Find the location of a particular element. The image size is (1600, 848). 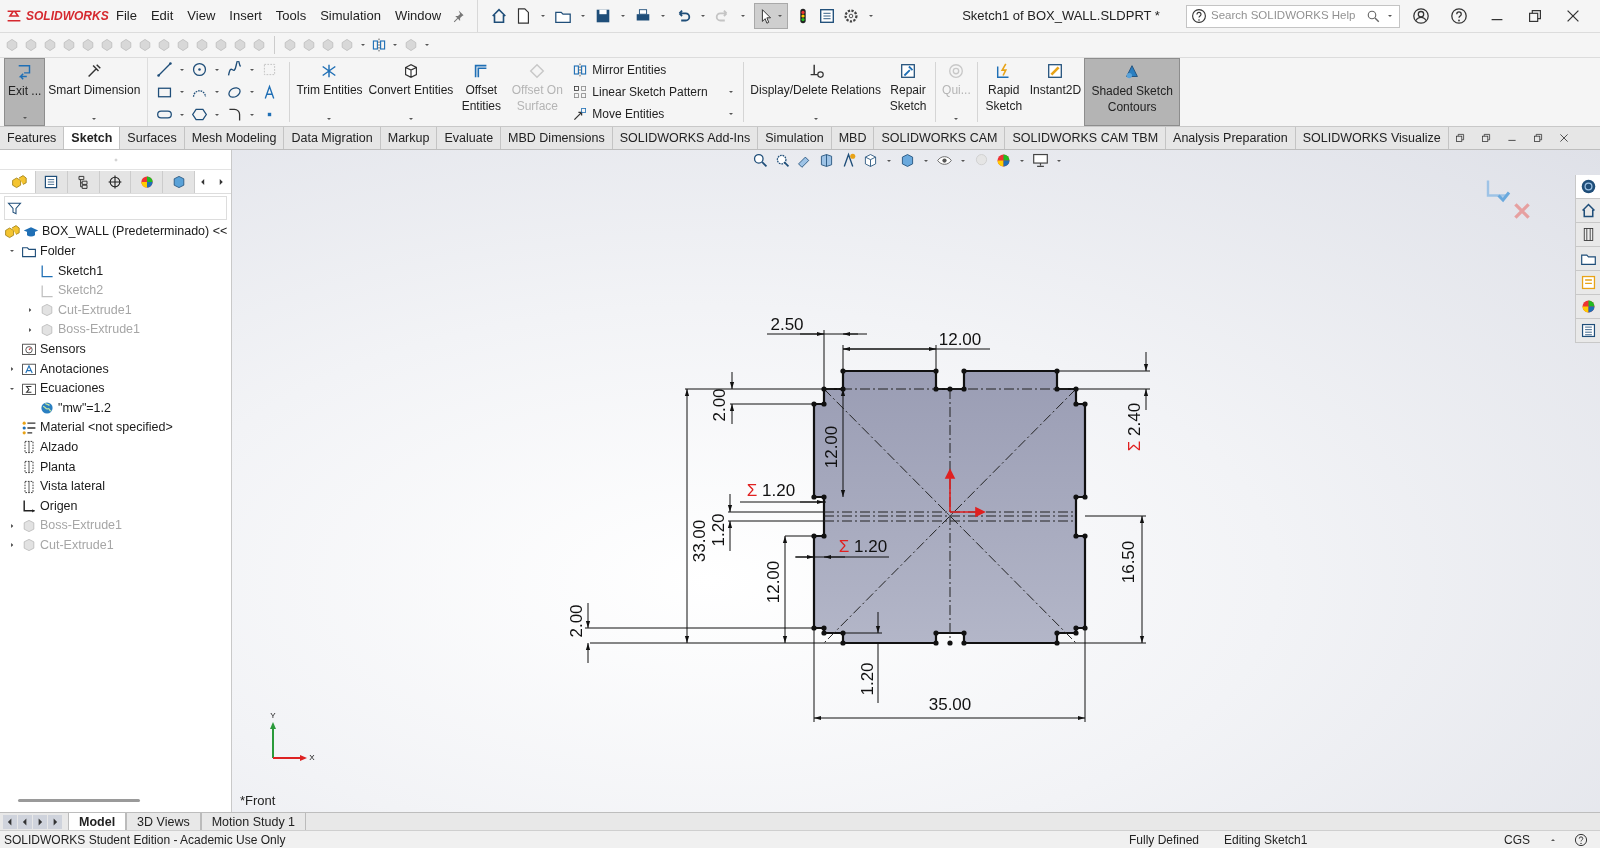

tool-button: Instant2D is located at coordinates (1055, 92).